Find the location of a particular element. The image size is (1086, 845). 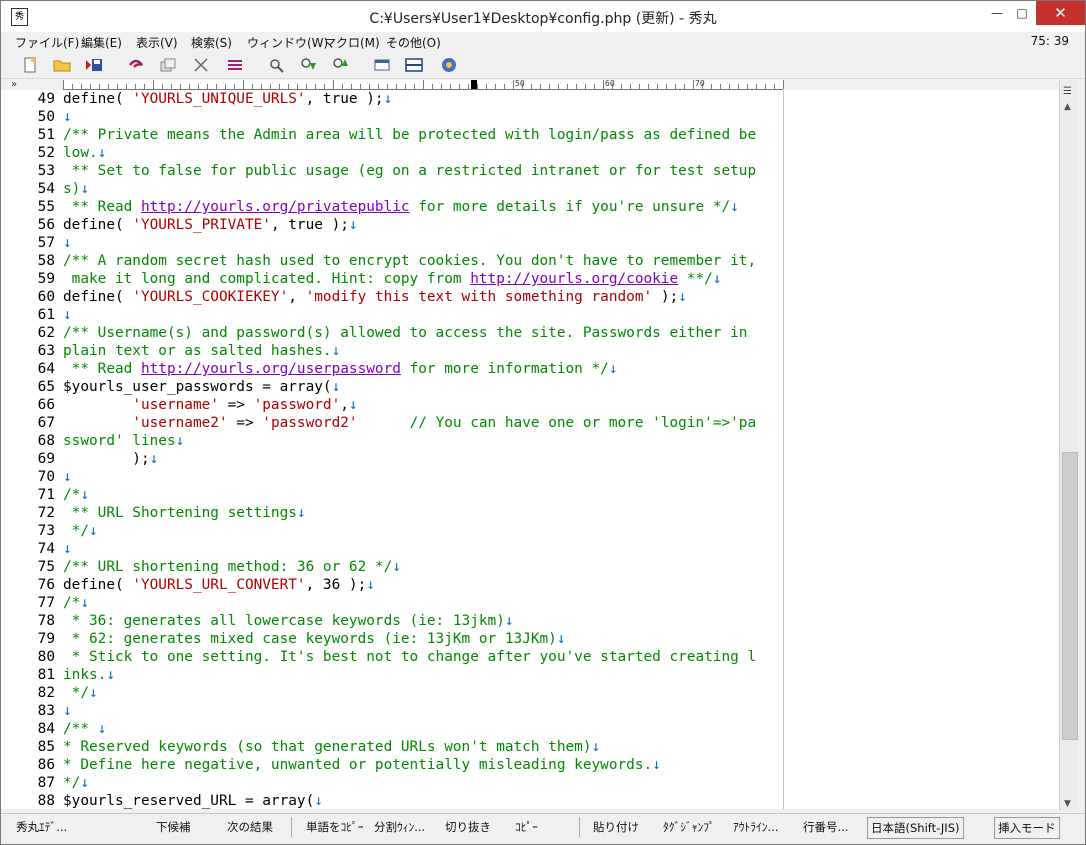

code-line: 49 define( 'YOURLS_UNIQUE_URLS', true );↓ is located at coordinates (197, 99).